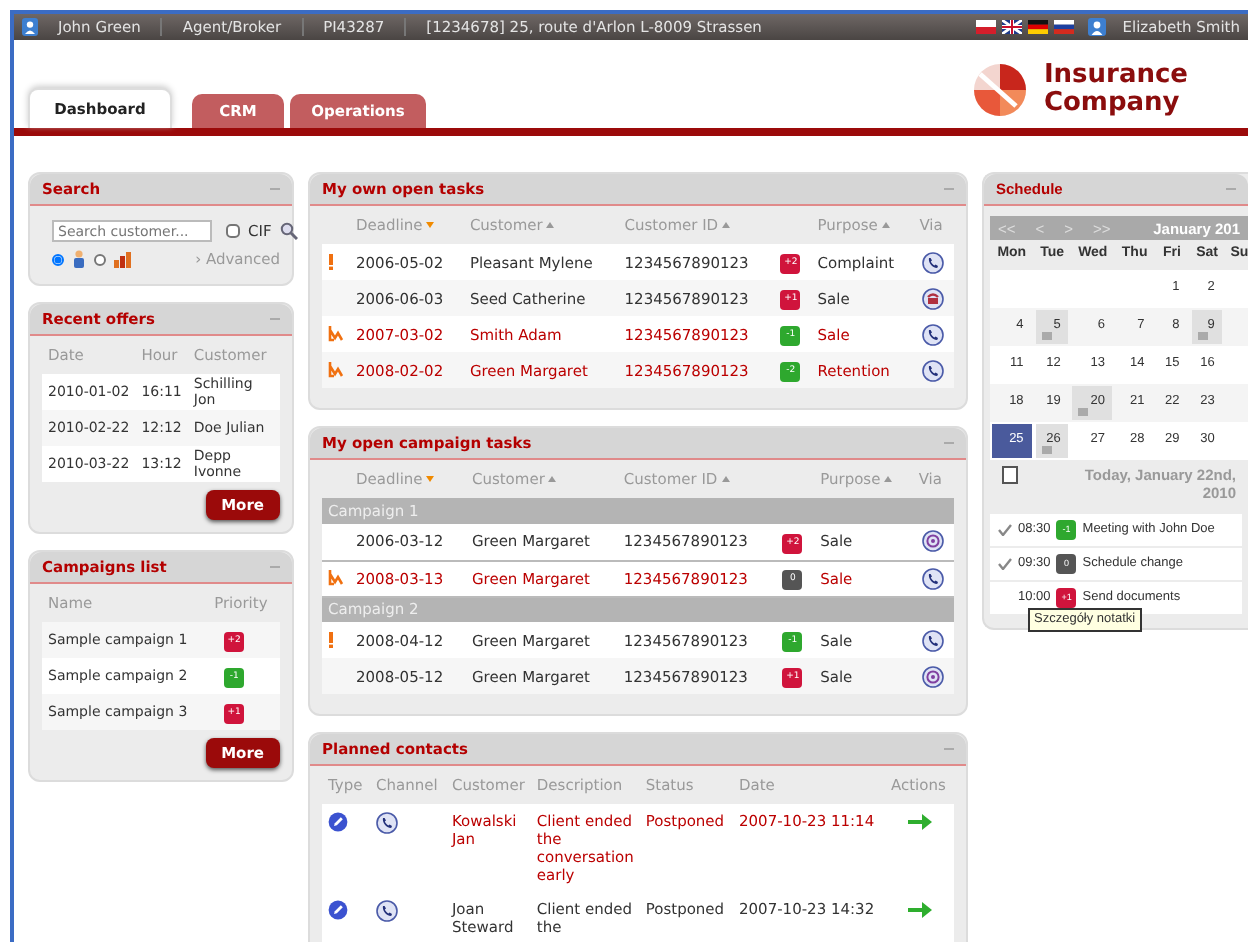 This screenshot has height=942, width=1248. I want to click on search-icon, so click(288, 231).